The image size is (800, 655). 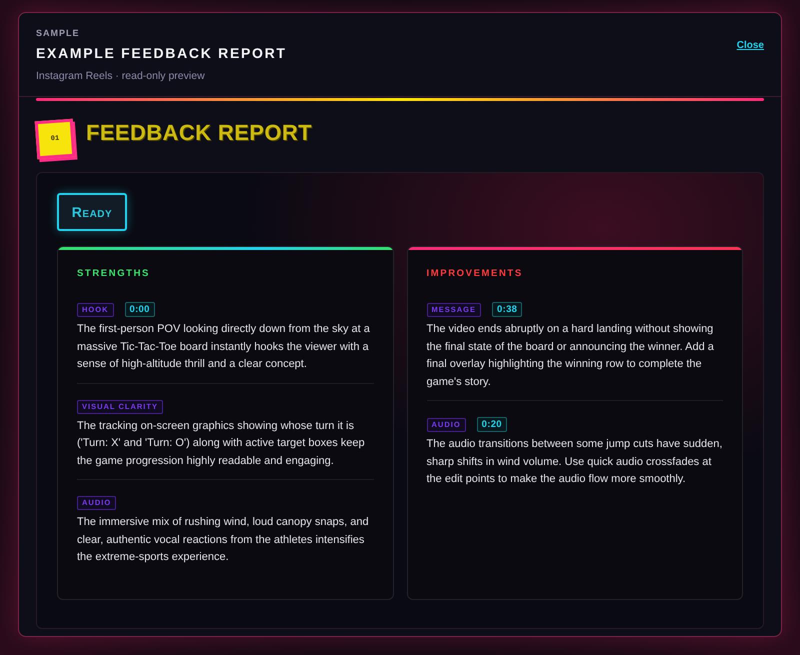 I want to click on dialog-subtitle: Instagram Reels · read-only preview, so click(x=121, y=76).